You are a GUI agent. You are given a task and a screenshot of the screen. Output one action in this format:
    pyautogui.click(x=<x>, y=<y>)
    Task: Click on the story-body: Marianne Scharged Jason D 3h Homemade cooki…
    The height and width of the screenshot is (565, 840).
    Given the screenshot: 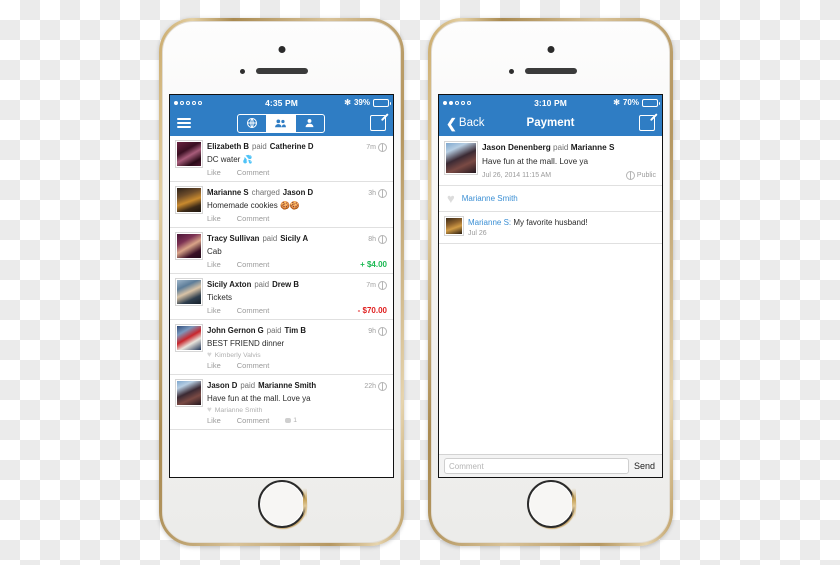 What is the action you would take?
    pyautogui.click(x=297, y=205)
    